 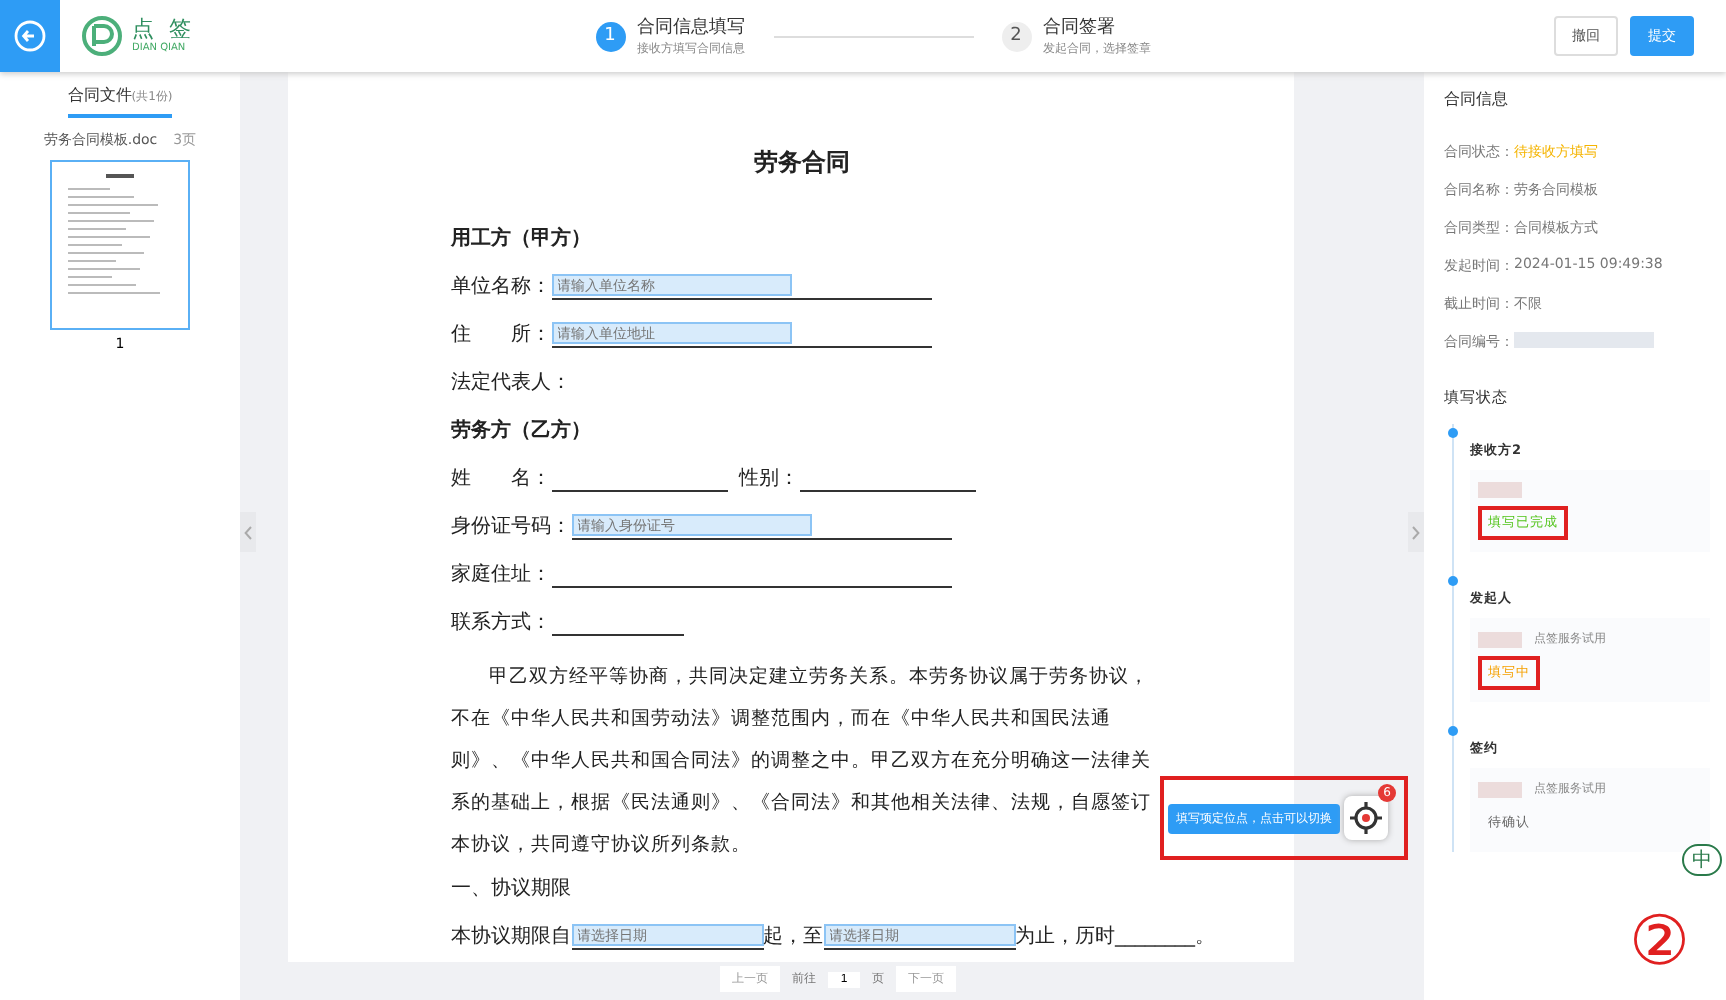 What do you see at coordinates (802, 762) in the screenshot?
I see `document-paragraph: 甲乙双方经平等协商，共同决定建立劳务关系。本劳务协议属于劳务协议，不在《中华人民共和国劳动法》调整范围内，而在《中华人民共和国民法通则》、《中华人民共和国合同法》的调整之中。甲乙双方在充分明确这一法律关系的基础上，根据《民法通则》、《合同法》和其他相关法律、法规，自愿签订本协议，共同遵守协议所列条款。` at bounding box center [802, 762].